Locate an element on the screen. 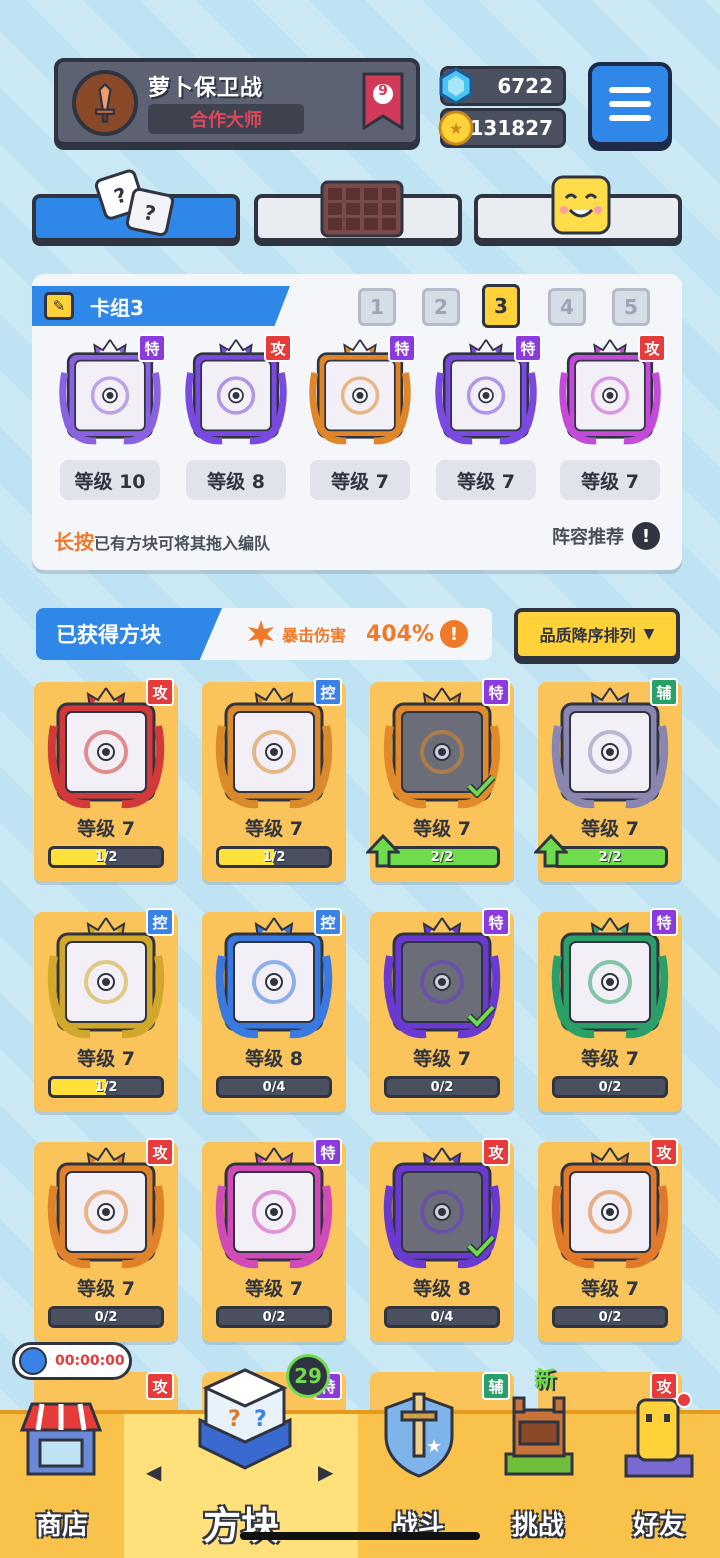 This screenshot has width=720, height=1558. rank-number: 9 is located at coordinates (383, 91).